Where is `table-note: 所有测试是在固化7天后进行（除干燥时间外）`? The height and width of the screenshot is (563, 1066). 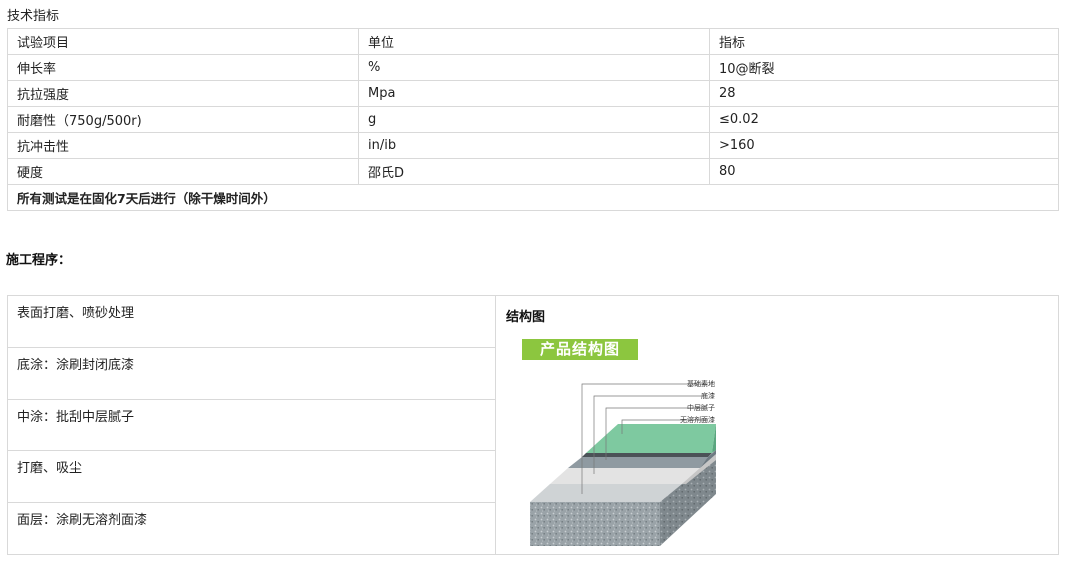
table-note: 所有测试是在固化7天后进行（除干燥时间外） is located at coordinates (533, 197).